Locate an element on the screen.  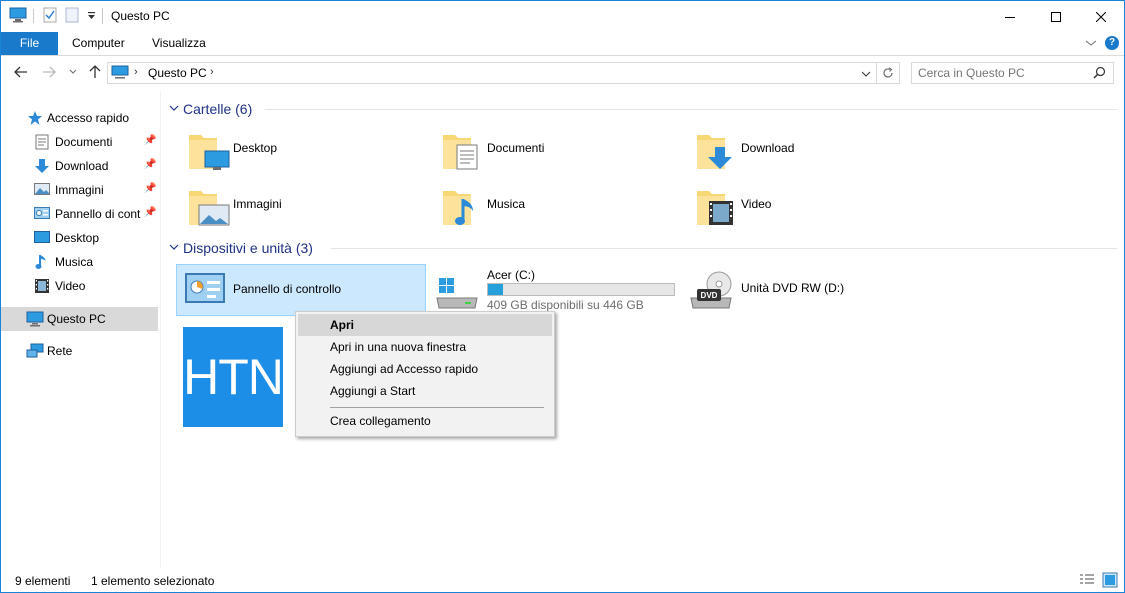
search-icon is located at coordinates (1099, 74).